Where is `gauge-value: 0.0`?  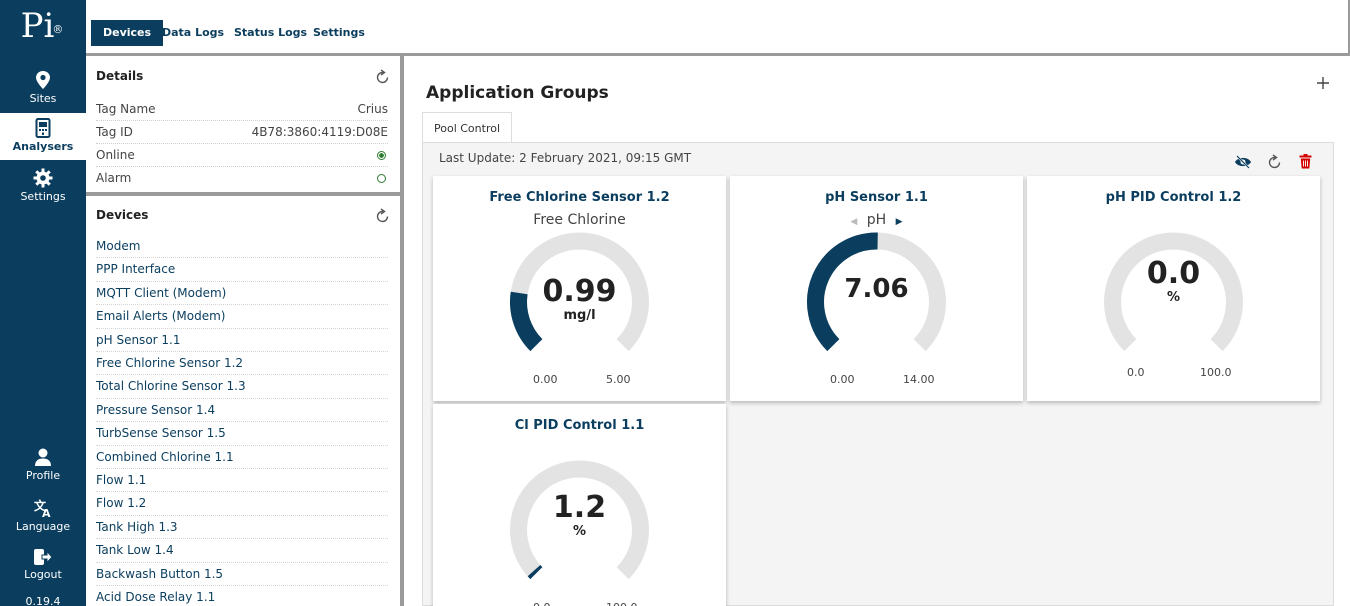 gauge-value: 0.0 is located at coordinates (1173, 273).